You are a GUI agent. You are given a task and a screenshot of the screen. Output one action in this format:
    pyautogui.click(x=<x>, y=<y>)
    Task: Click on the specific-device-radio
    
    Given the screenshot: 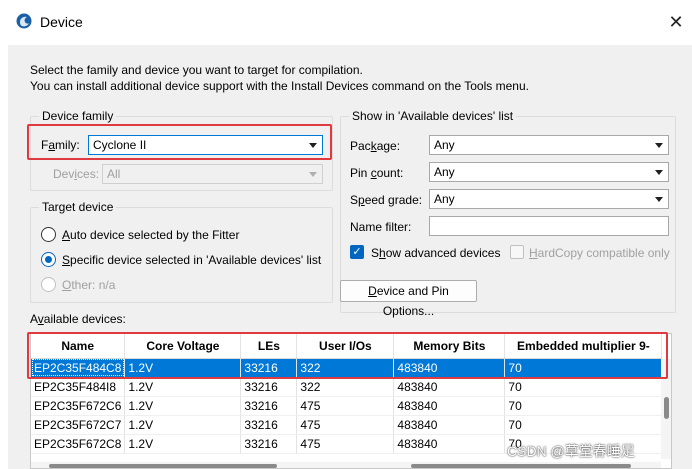 What is the action you would take?
    pyautogui.click(x=48, y=259)
    